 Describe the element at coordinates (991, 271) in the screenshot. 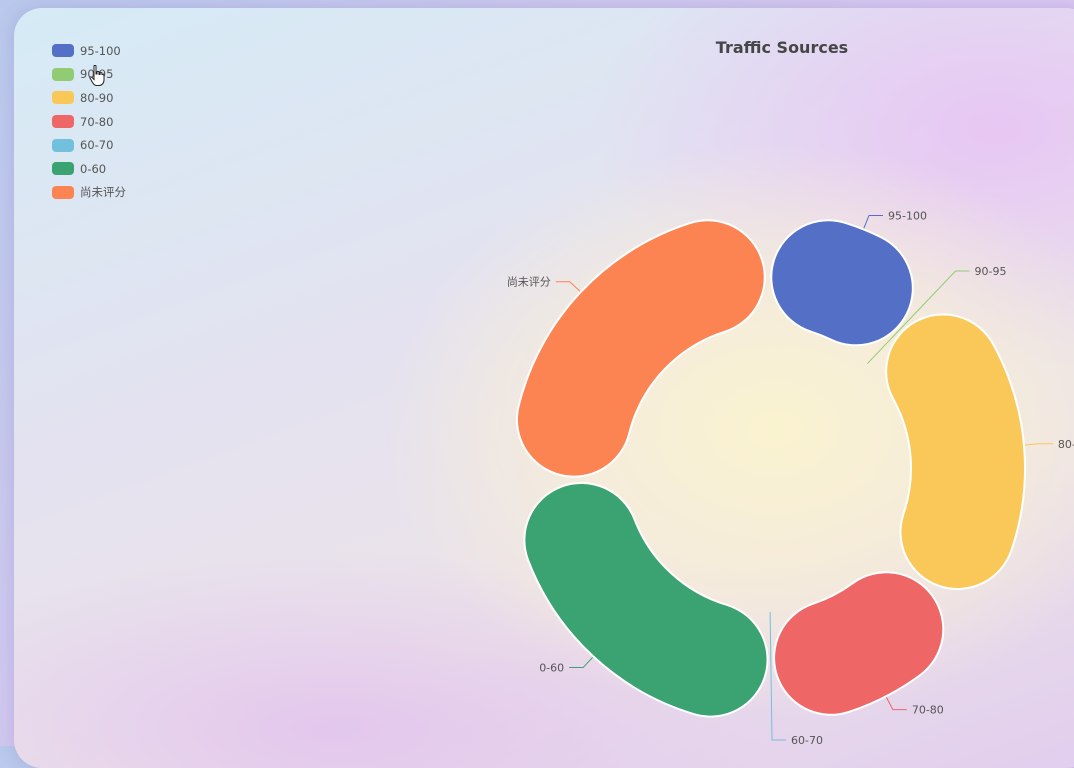

I see `slice-label: 90-95` at that location.